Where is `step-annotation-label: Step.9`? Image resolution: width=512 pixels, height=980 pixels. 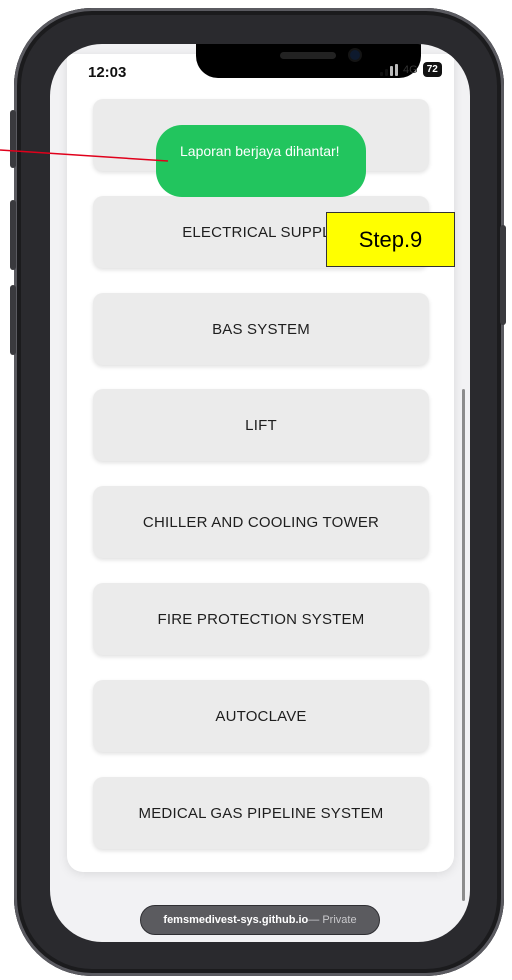 step-annotation-label: Step.9 is located at coordinates (390, 239).